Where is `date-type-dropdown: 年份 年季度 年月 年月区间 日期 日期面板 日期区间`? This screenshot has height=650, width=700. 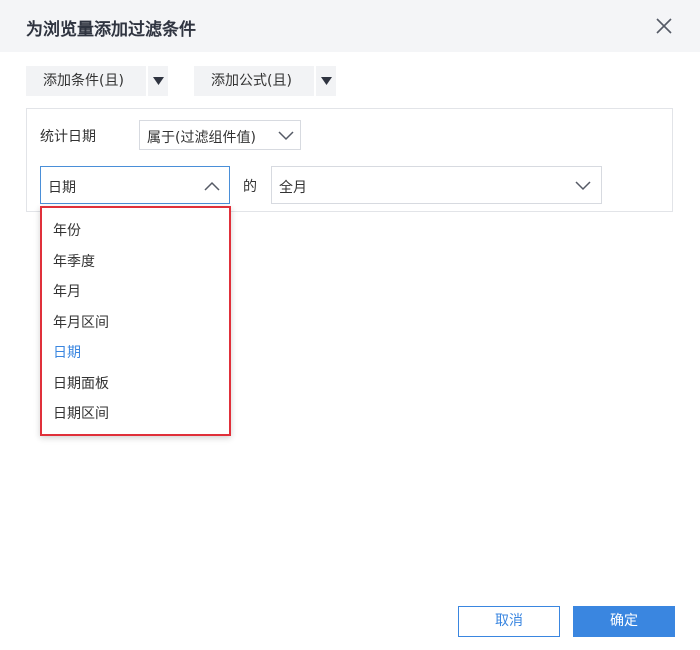
date-type-dropdown: 年份 年季度 年月 年月区间 日期 日期面板 日期区间 is located at coordinates (135, 321).